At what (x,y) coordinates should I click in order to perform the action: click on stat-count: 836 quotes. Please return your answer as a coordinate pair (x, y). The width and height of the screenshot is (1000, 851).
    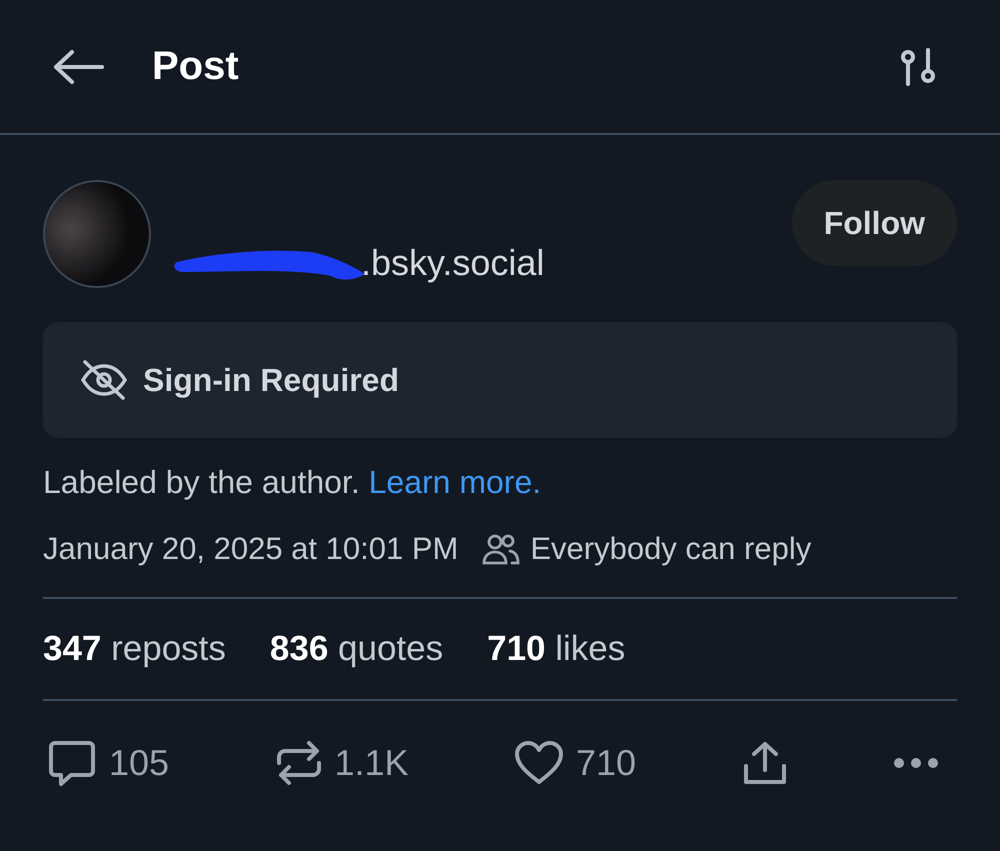
    Looking at the image, I should click on (357, 649).